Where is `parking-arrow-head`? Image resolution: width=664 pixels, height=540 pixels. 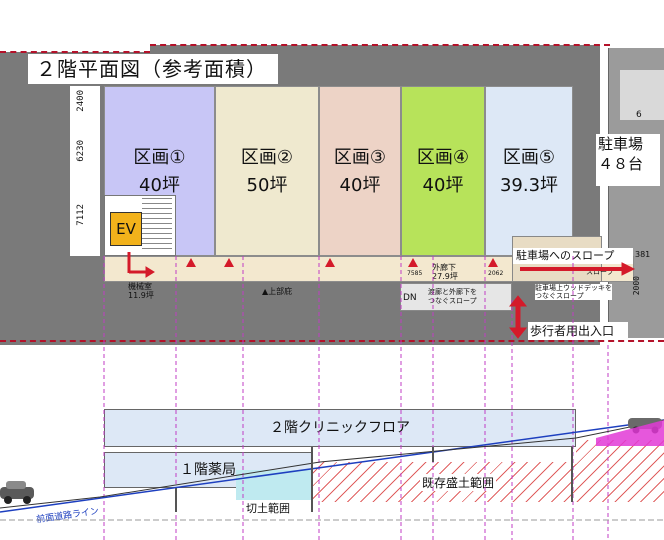
parking-arrow-head is located at coordinates (628, 269).